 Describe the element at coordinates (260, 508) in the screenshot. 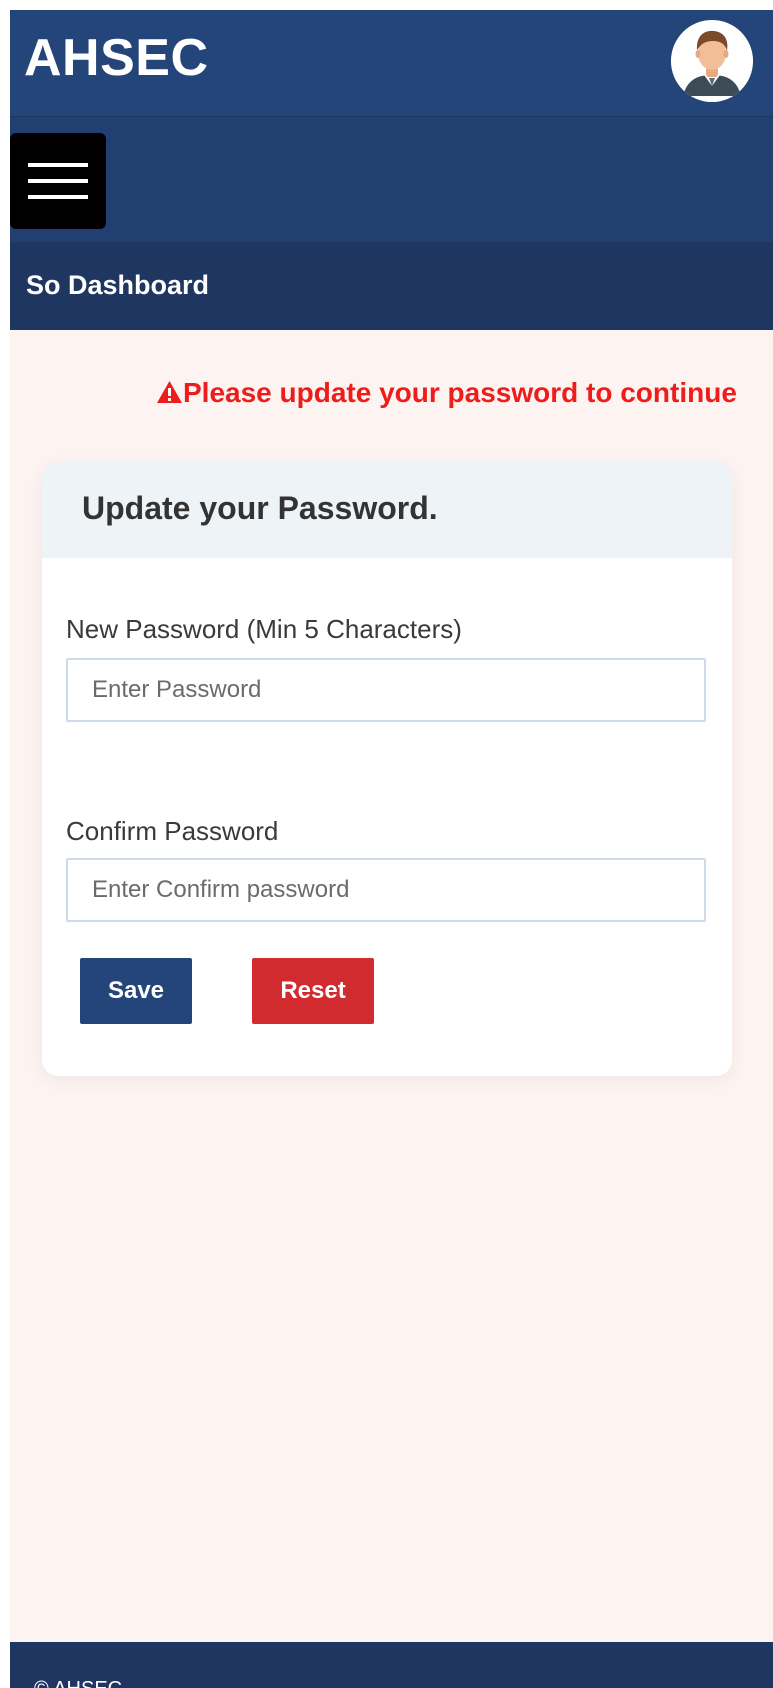

I see `card-title: Update your Password.` at that location.